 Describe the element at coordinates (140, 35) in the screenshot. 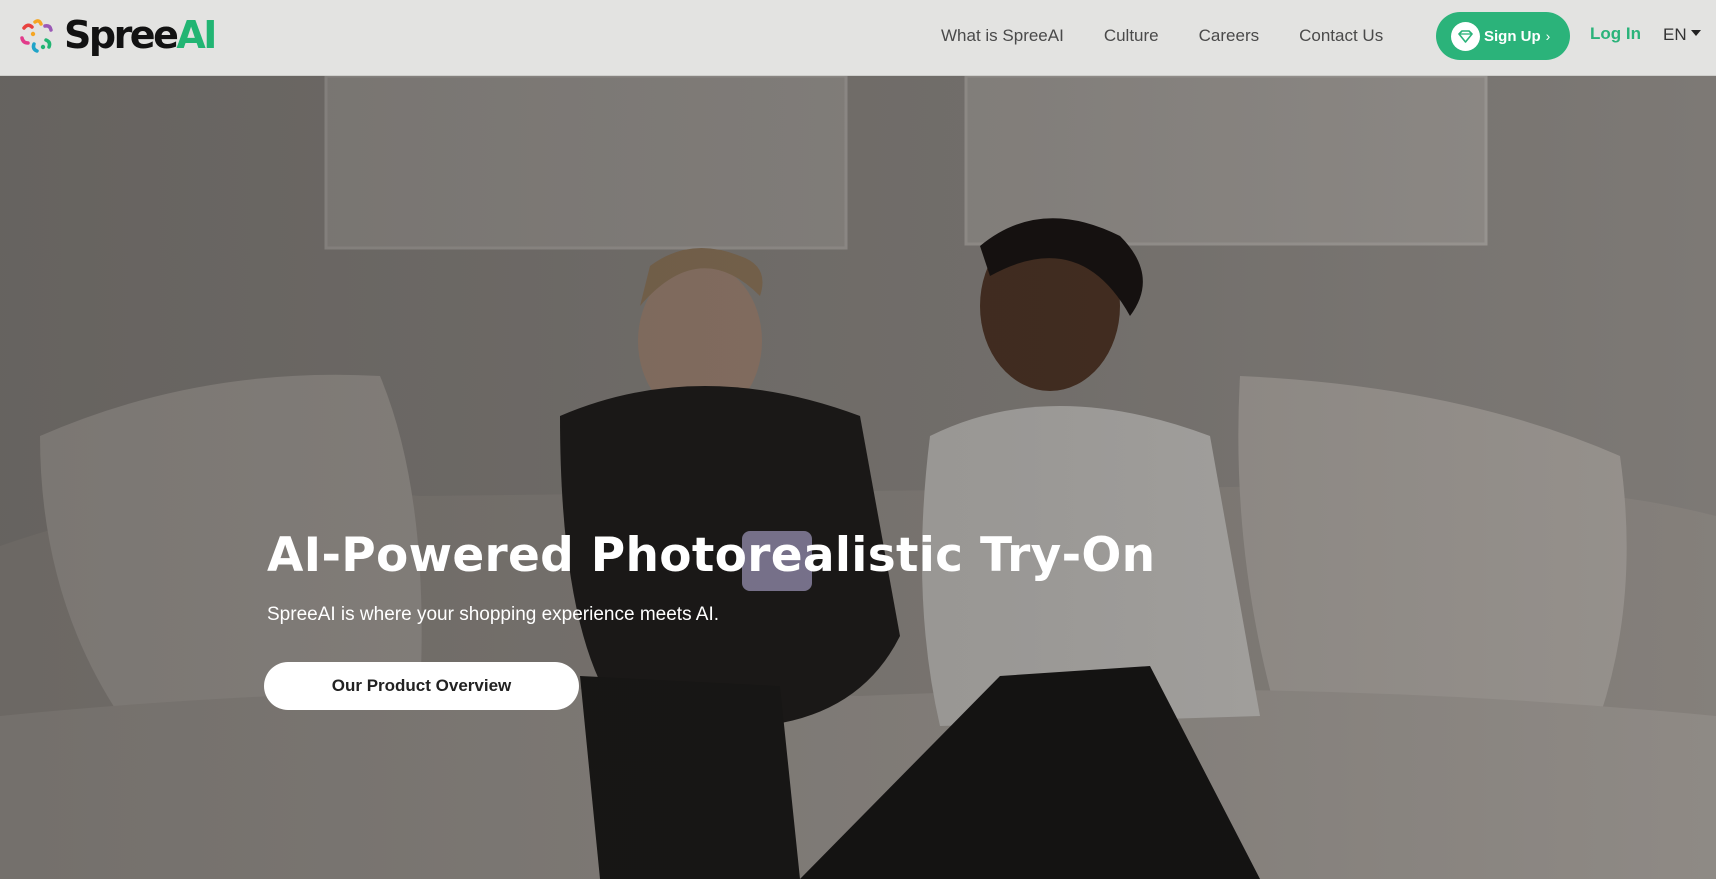

I see `brand-wordmark: SpreeAI` at that location.